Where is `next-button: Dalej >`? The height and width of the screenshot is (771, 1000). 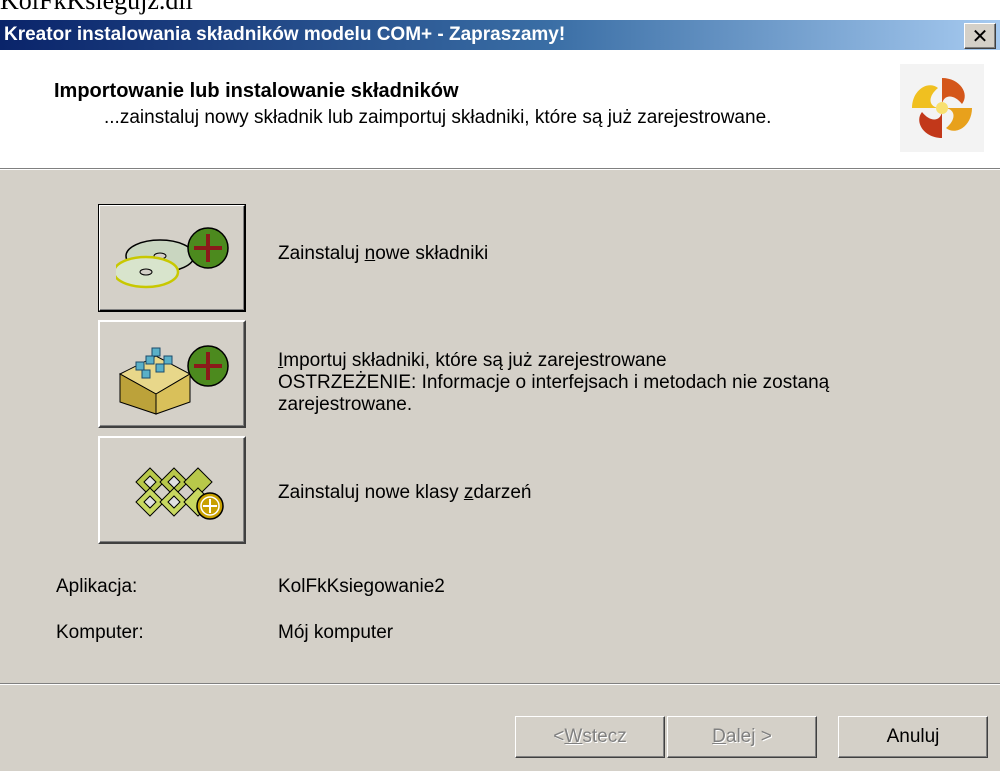 next-button: Dalej > is located at coordinates (742, 737).